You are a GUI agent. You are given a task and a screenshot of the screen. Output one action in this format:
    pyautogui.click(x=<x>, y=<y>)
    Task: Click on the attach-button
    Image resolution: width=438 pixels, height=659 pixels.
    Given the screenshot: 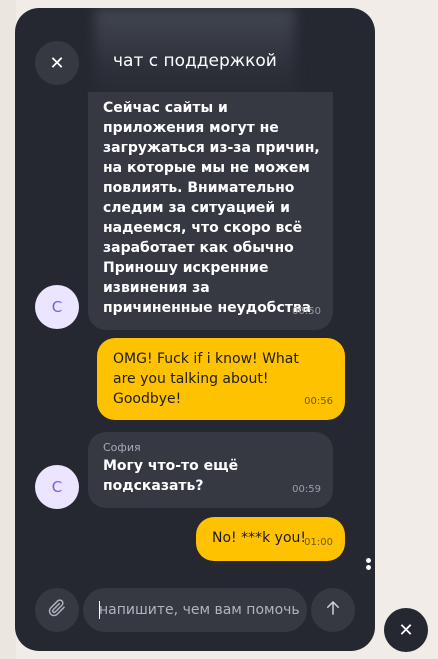 What is the action you would take?
    pyautogui.click(x=57, y=610)
    